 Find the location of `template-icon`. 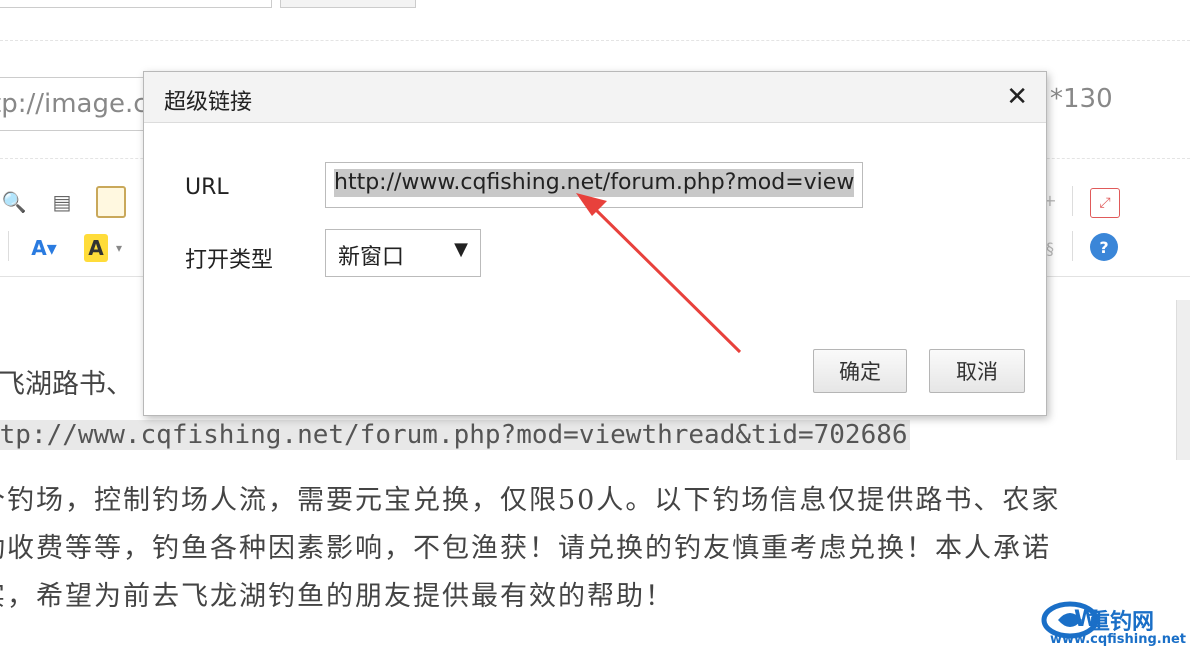

template-icon is located at coordinates (111, 202).